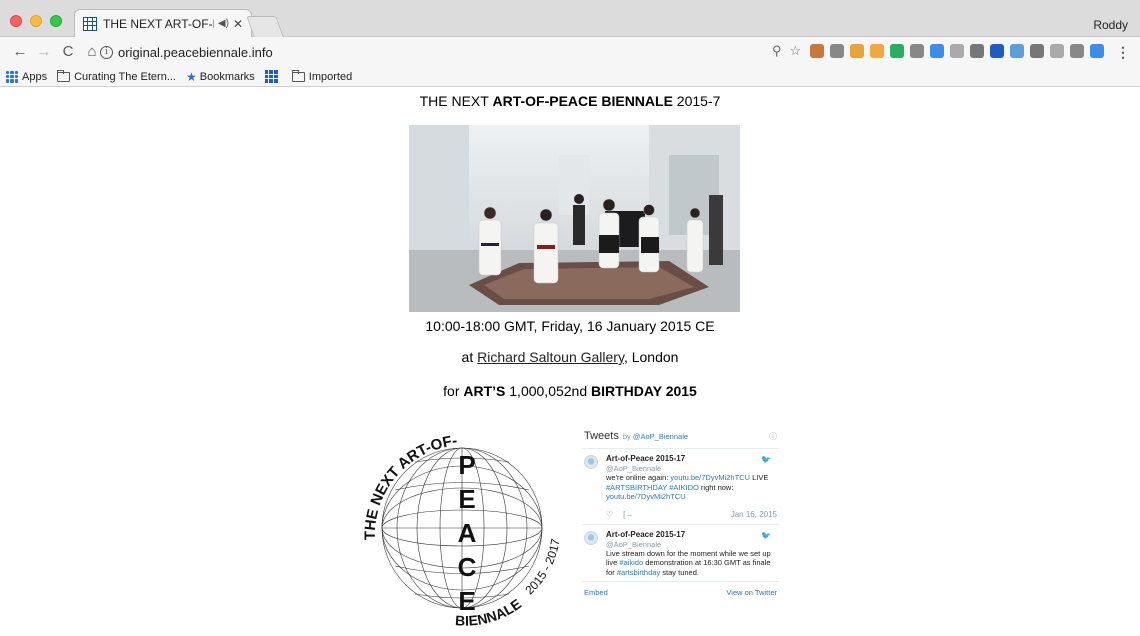  Describe the element at coordinates (1123, 52) in the screenshot. I see `browser-menu-icon: ⋮` at that location.